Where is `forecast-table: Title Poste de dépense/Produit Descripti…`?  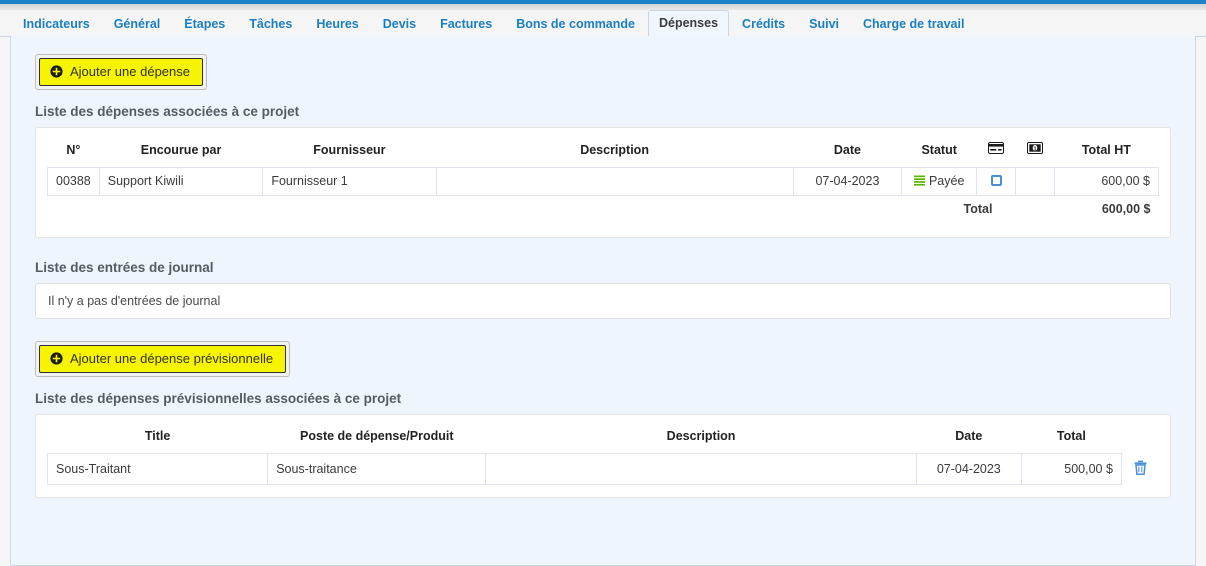 forecast-table: Title Poste de dépense/Produit Descripti… is located at coordinates (602, 456).